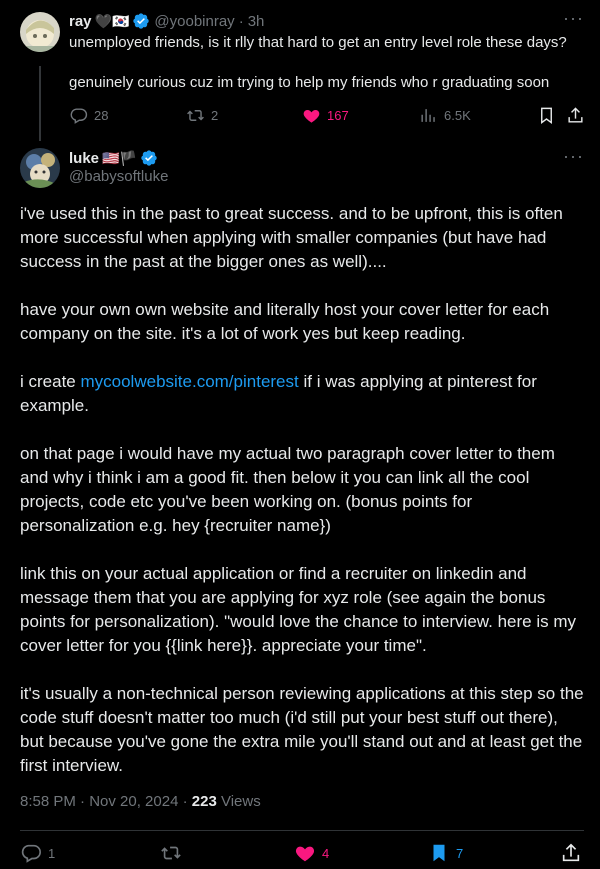 The image size is (600, 869). What do you see at coordinates (457, 115) in the screenshot?
I see `views-count: 6.5K` at bounding box center [457, 115].